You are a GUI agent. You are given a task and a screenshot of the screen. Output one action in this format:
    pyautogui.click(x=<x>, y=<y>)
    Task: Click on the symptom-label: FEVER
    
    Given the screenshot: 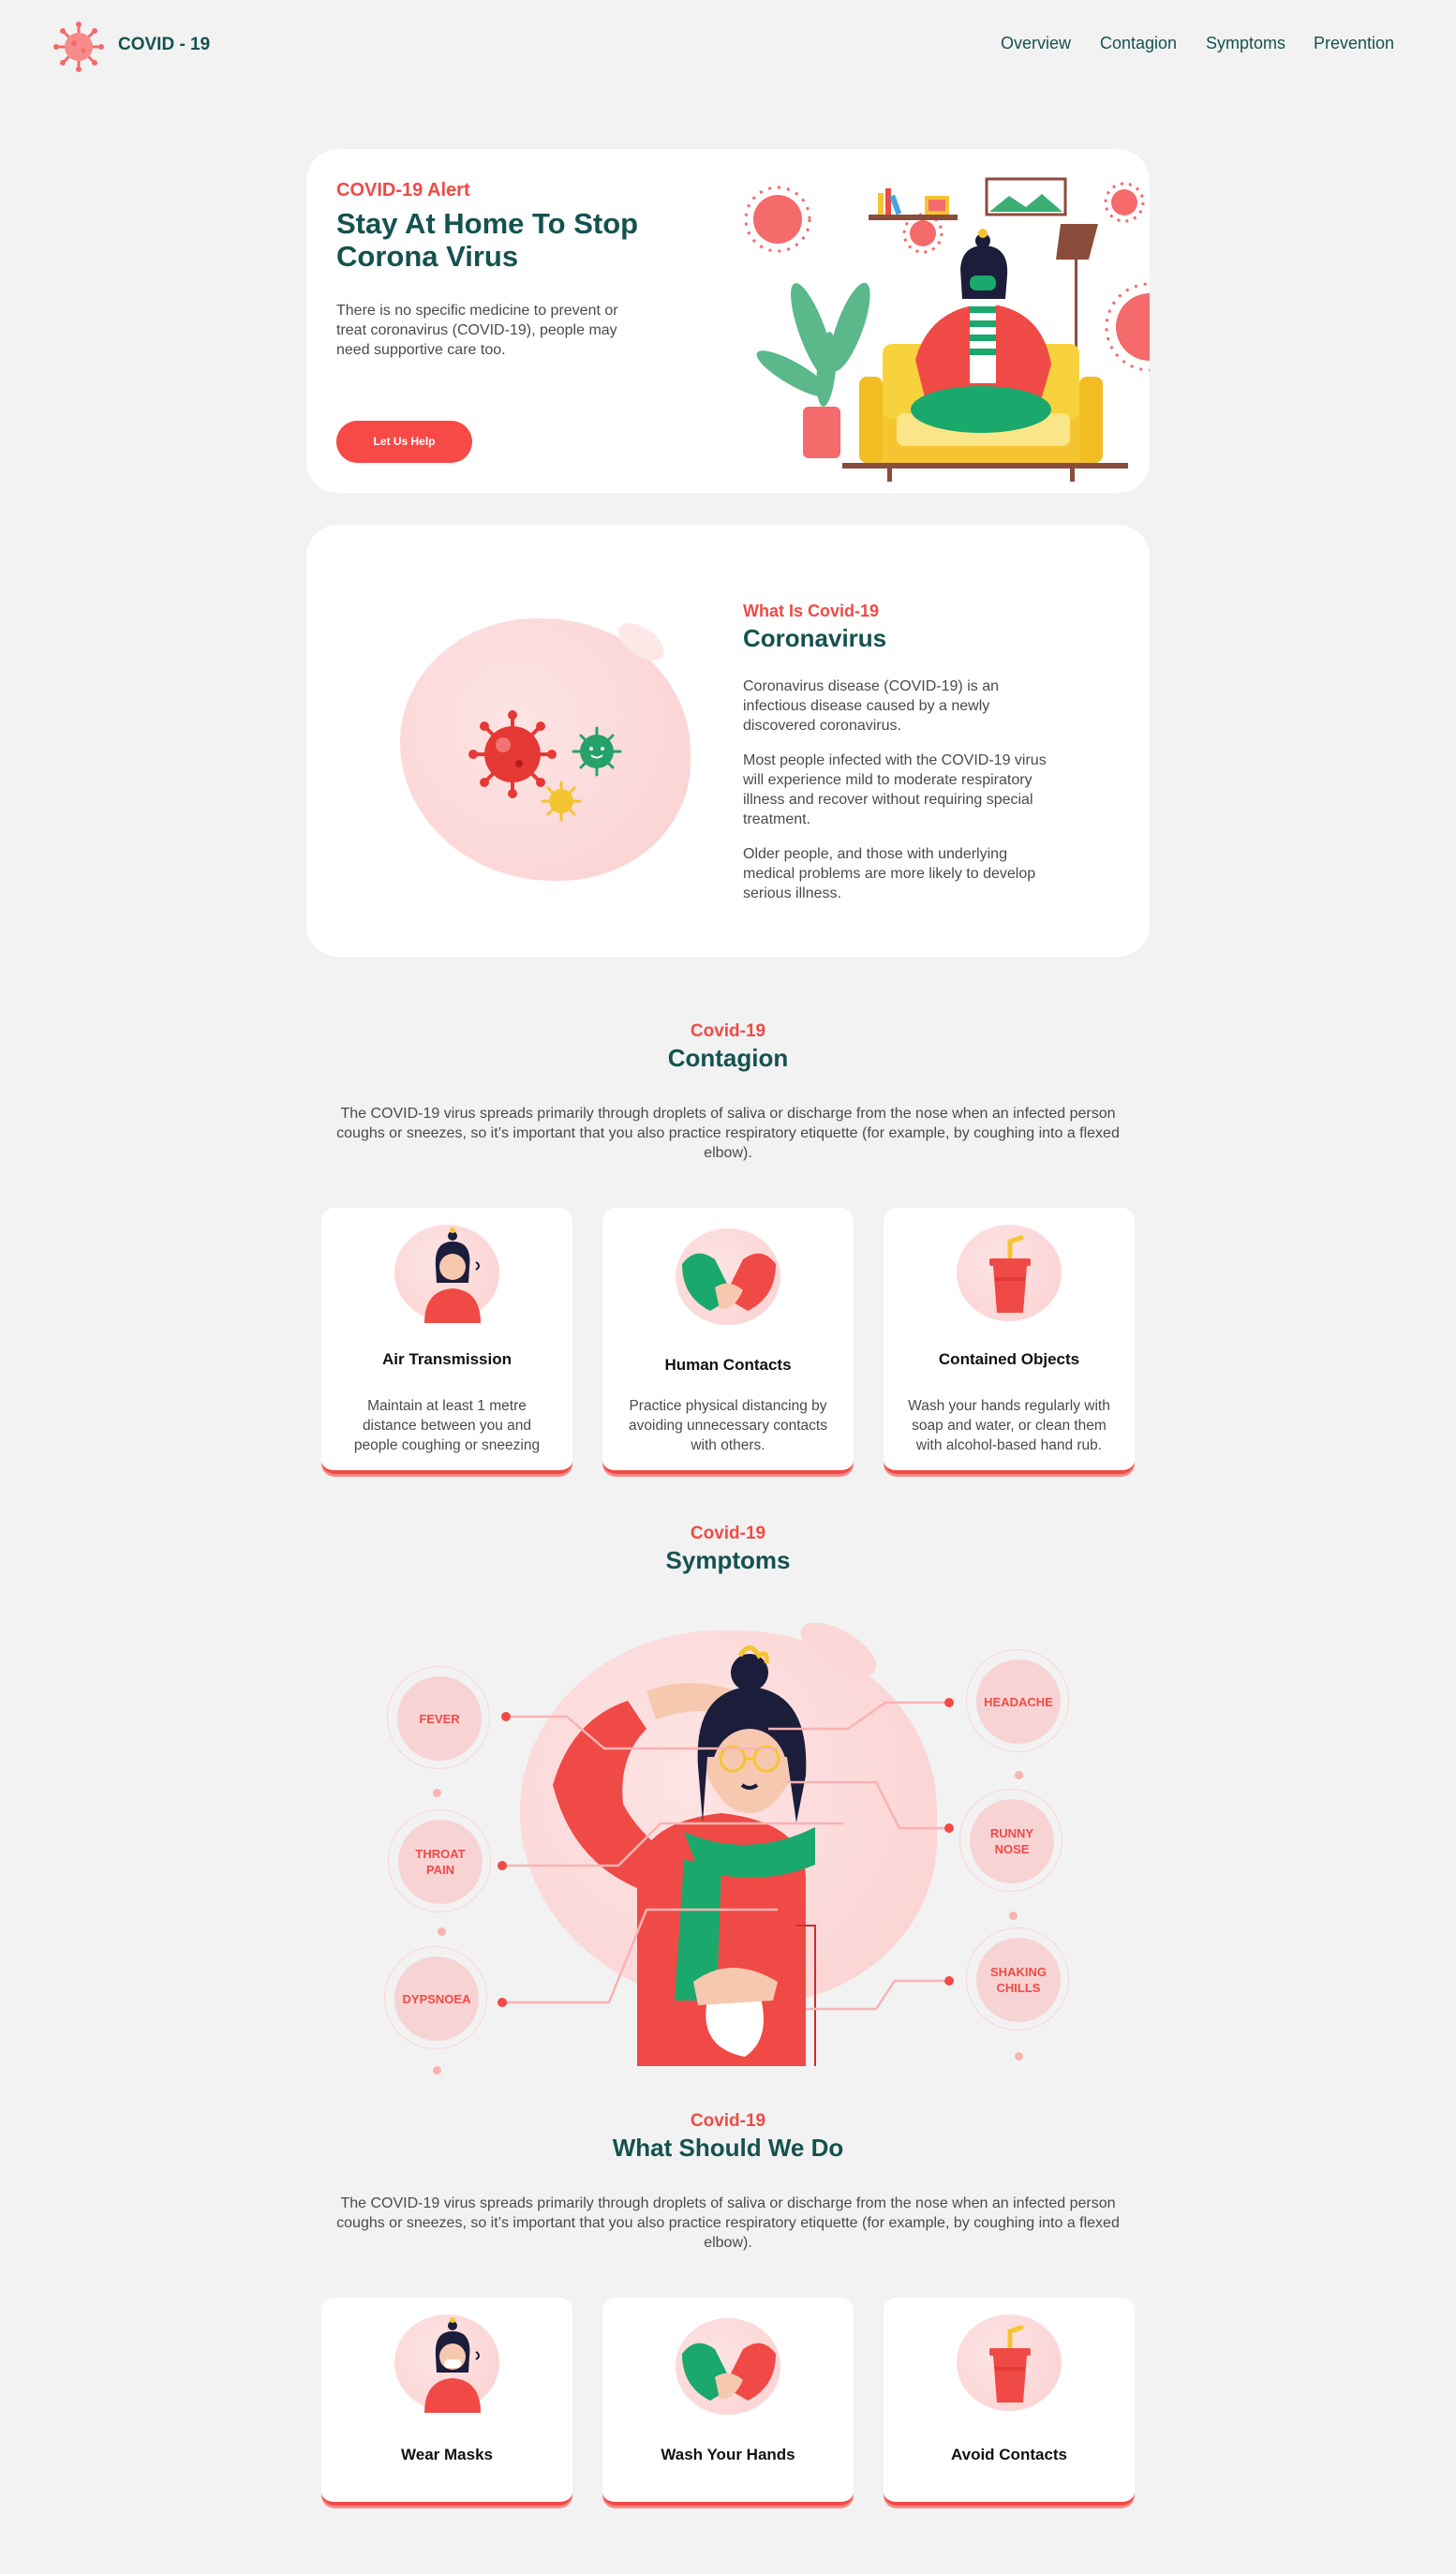 What is the action you would take?
    pyautogui.click(x=439, y=1718)
    